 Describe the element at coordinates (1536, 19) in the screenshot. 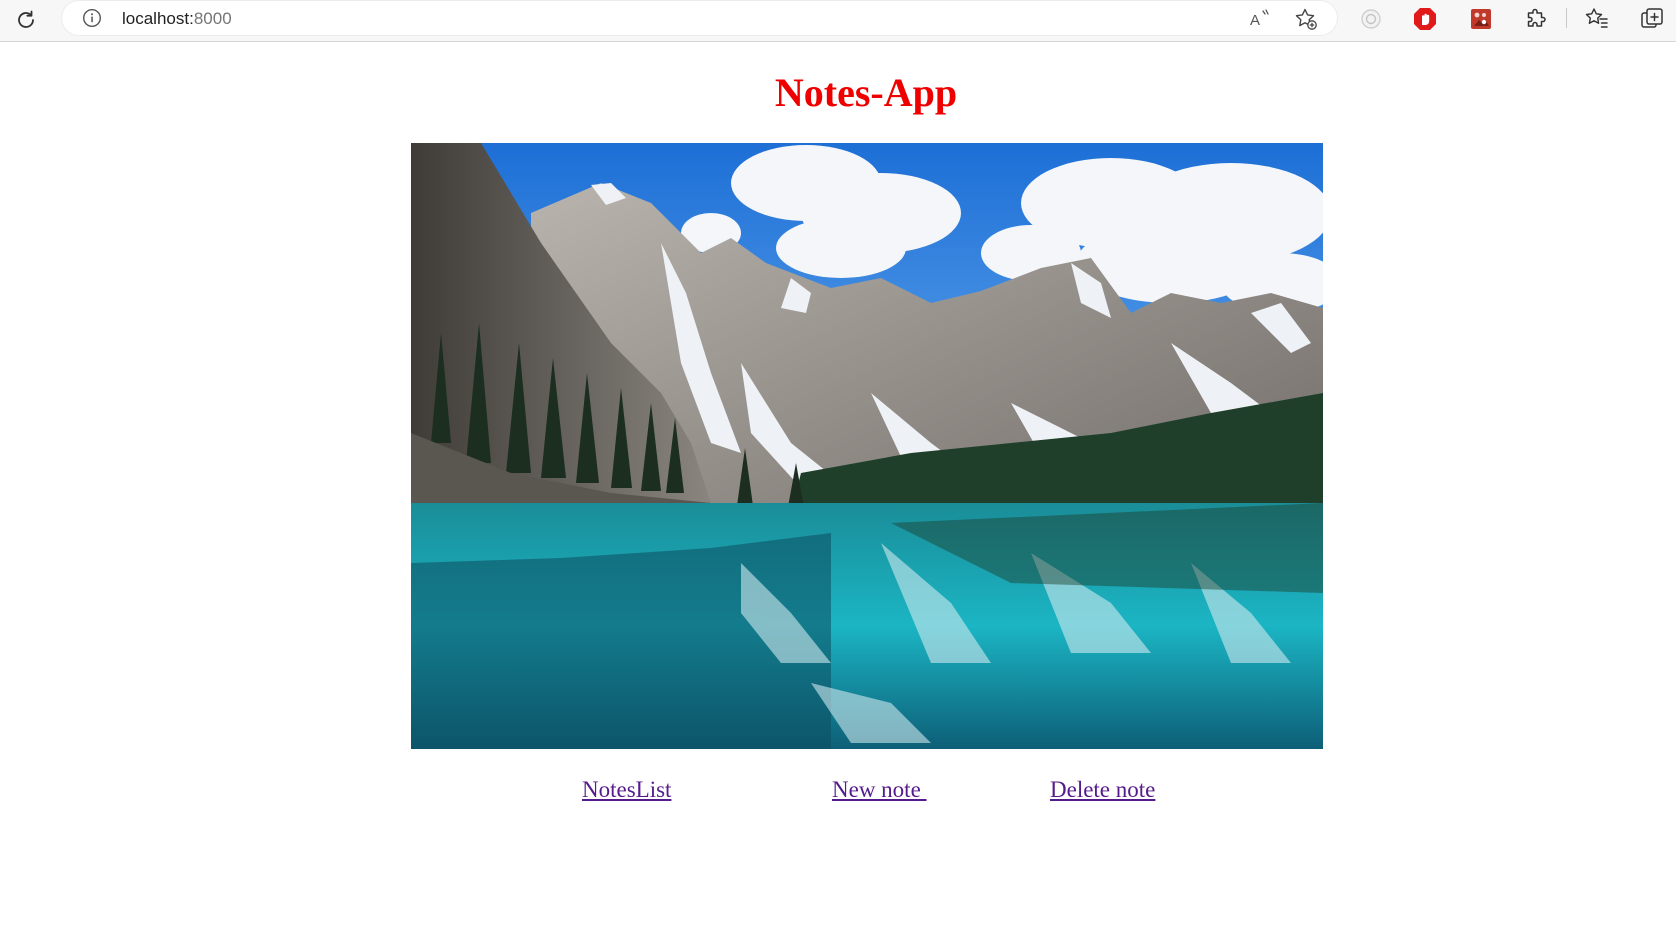

I see `puzzle-icon` at that location.